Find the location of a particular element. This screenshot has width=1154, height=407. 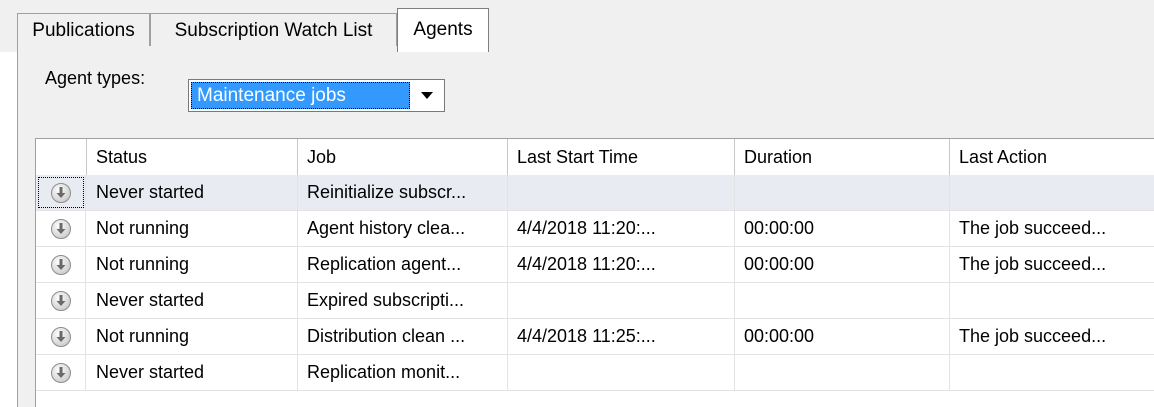

agent-types-value: Maintenance jobs is located at coordinates (300, 95).